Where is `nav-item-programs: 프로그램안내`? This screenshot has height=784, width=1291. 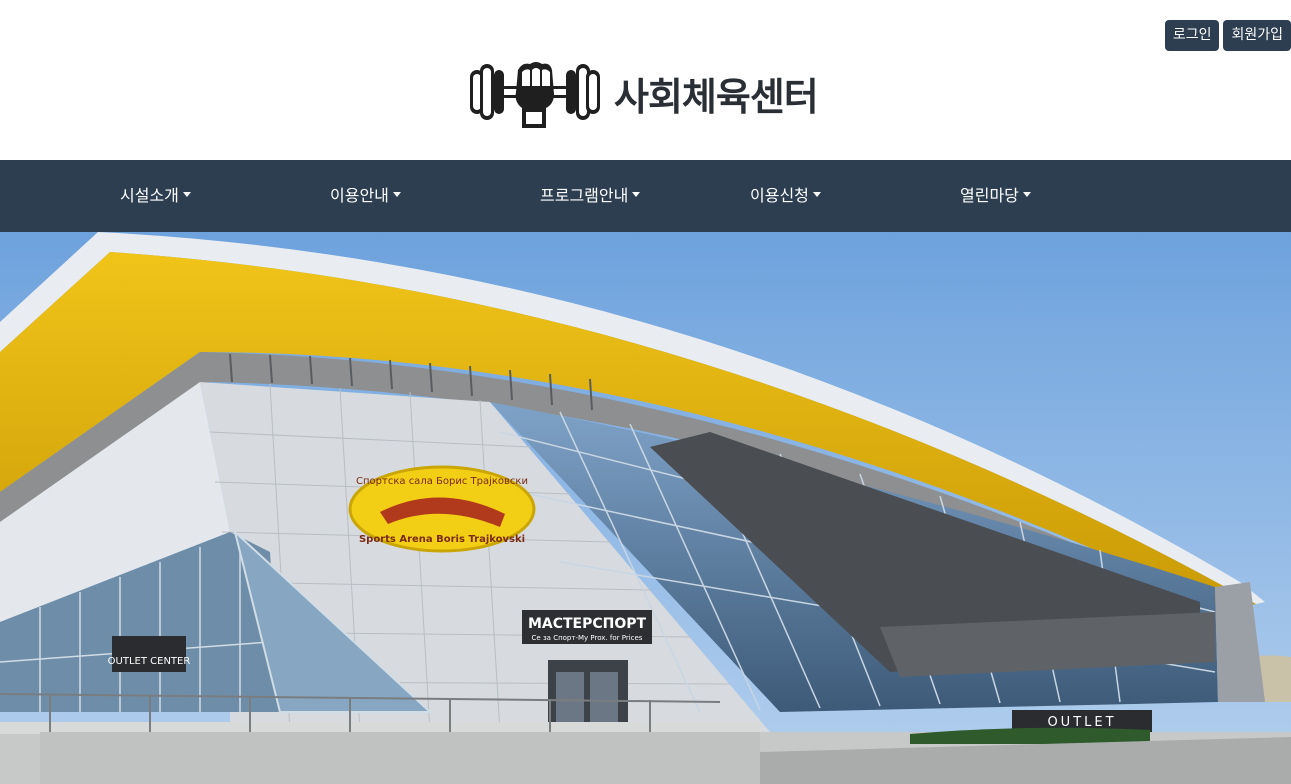
nav-item-programs: 프로그램안내 is located at coordinates (590, 196).